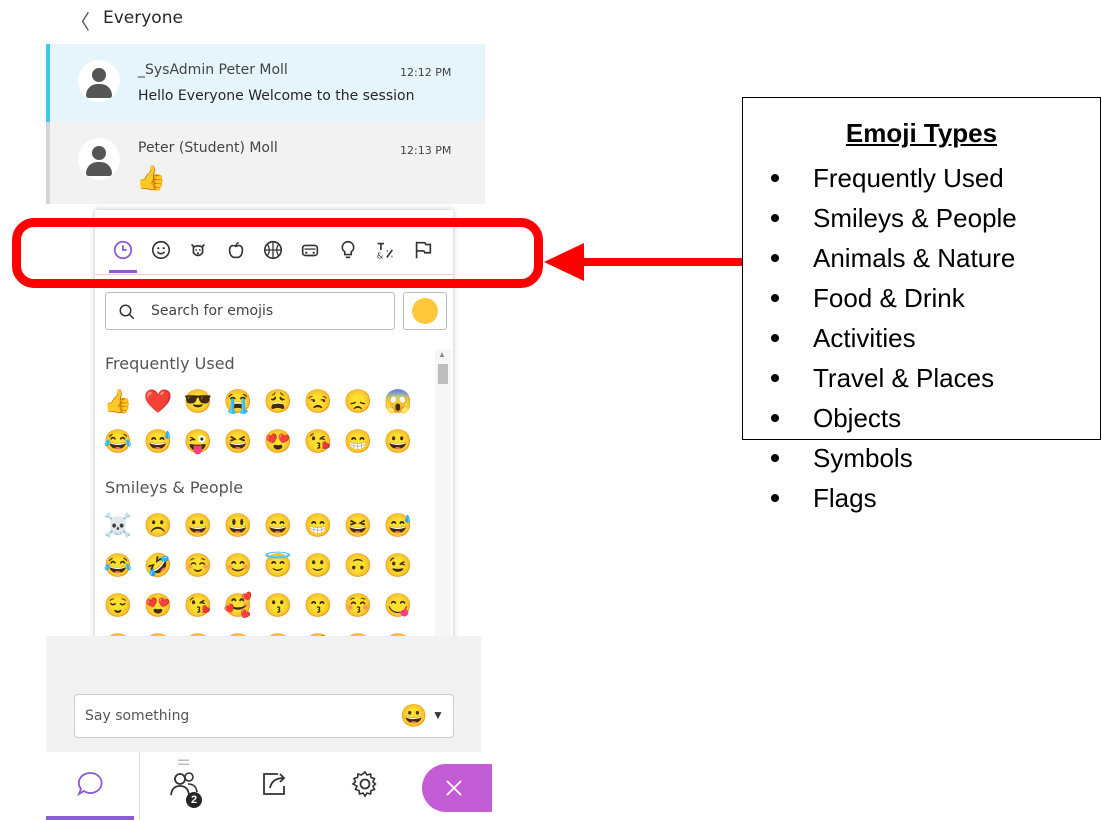 The height and width of the screenshot is (820, 1102). Describe the element at coordinates (890, 498) in the screenshot. I see `legend-item: Flags` at that location.